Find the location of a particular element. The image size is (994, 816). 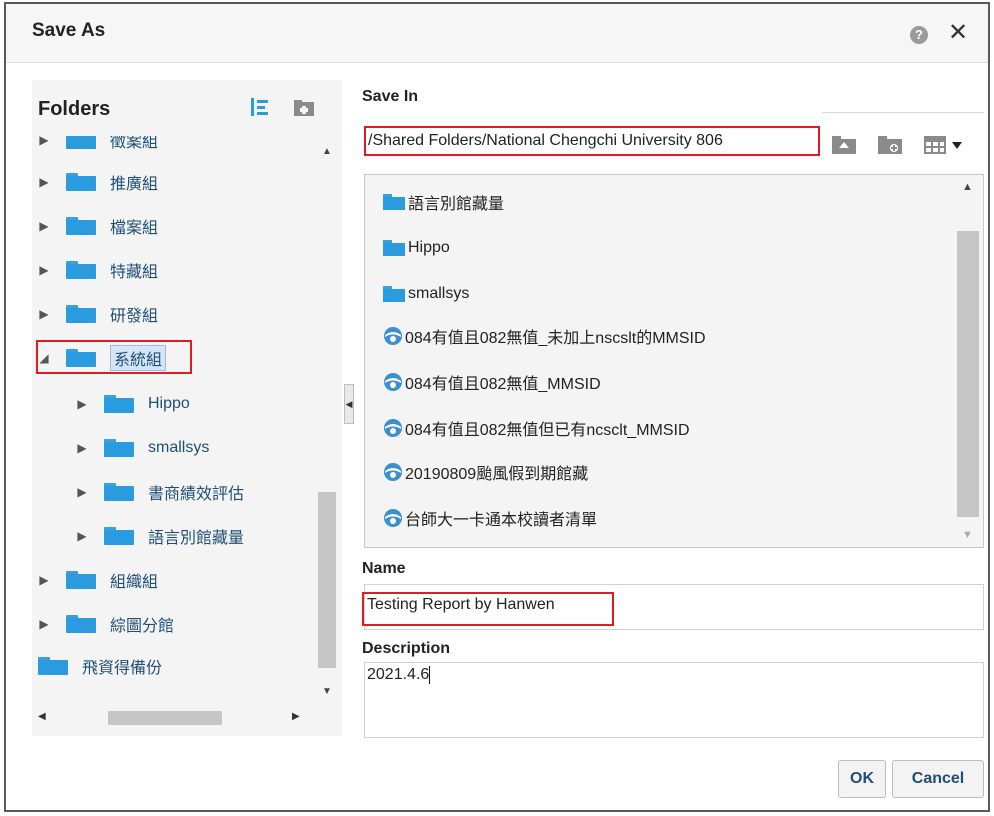

file-list-item-label: 20190809颱風假到期館藏 is located at coordinates (497, 474).